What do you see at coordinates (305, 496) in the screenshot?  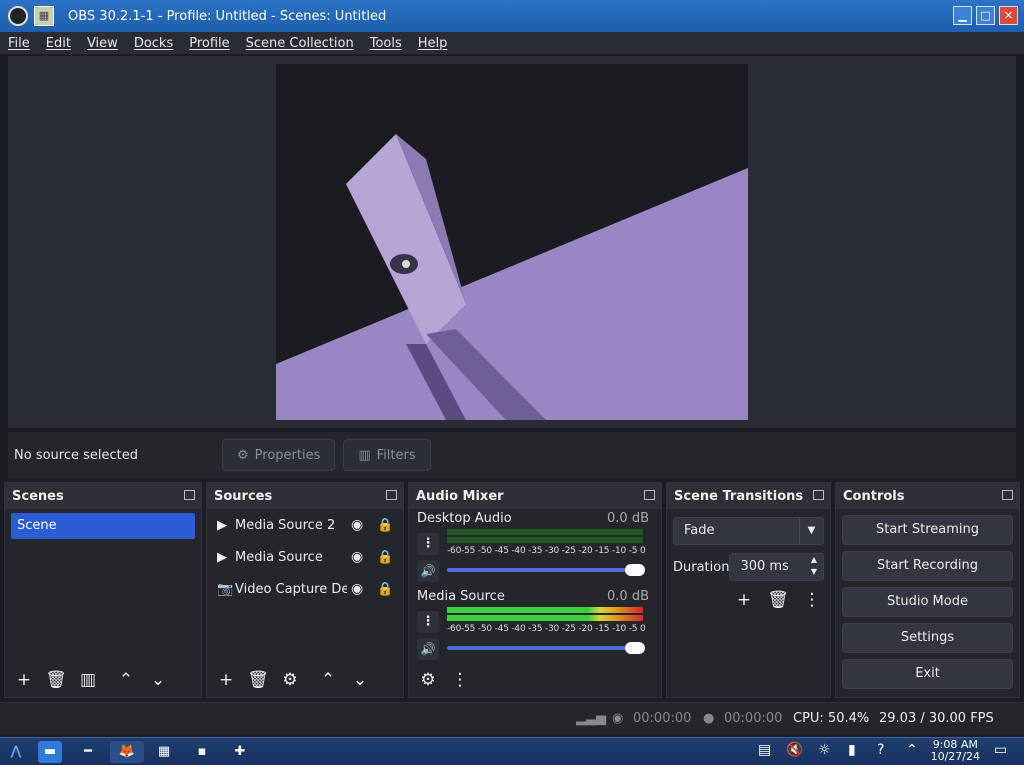 I see `sources-header: Sources` at bounding box center [305, 496].